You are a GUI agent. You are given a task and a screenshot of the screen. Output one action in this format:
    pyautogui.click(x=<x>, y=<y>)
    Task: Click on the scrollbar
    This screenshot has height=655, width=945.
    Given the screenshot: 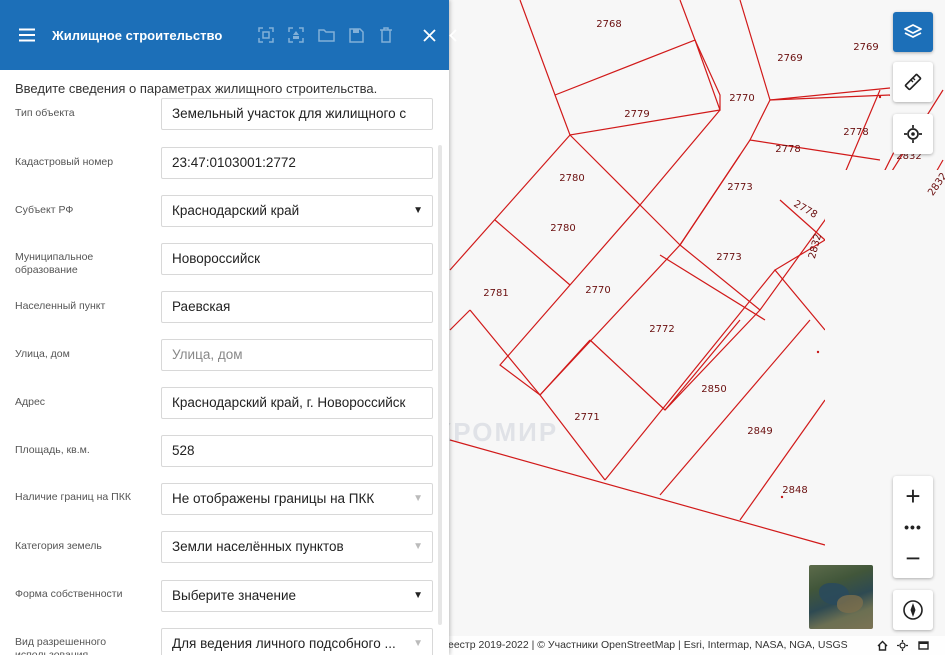 What is the action you would take?
    pyautogui.click(x=440, y=385)
    